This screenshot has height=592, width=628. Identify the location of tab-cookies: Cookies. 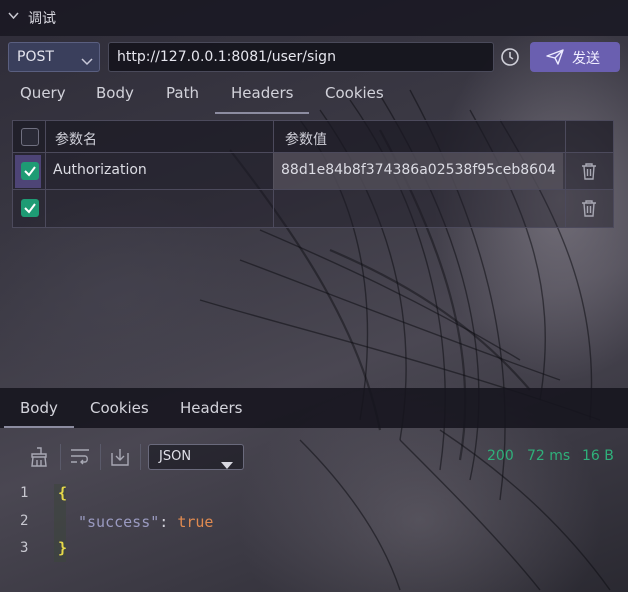
(354, 93).